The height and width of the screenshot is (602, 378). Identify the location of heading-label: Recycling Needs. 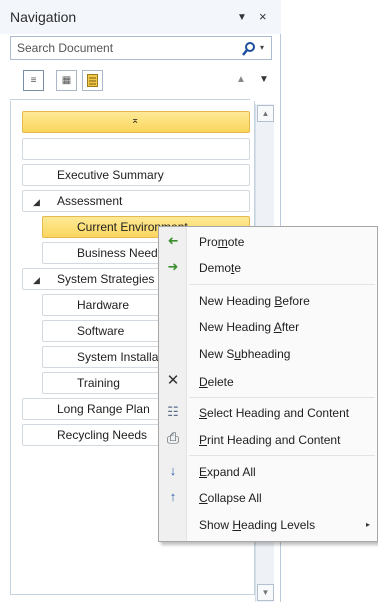
(102, 435).